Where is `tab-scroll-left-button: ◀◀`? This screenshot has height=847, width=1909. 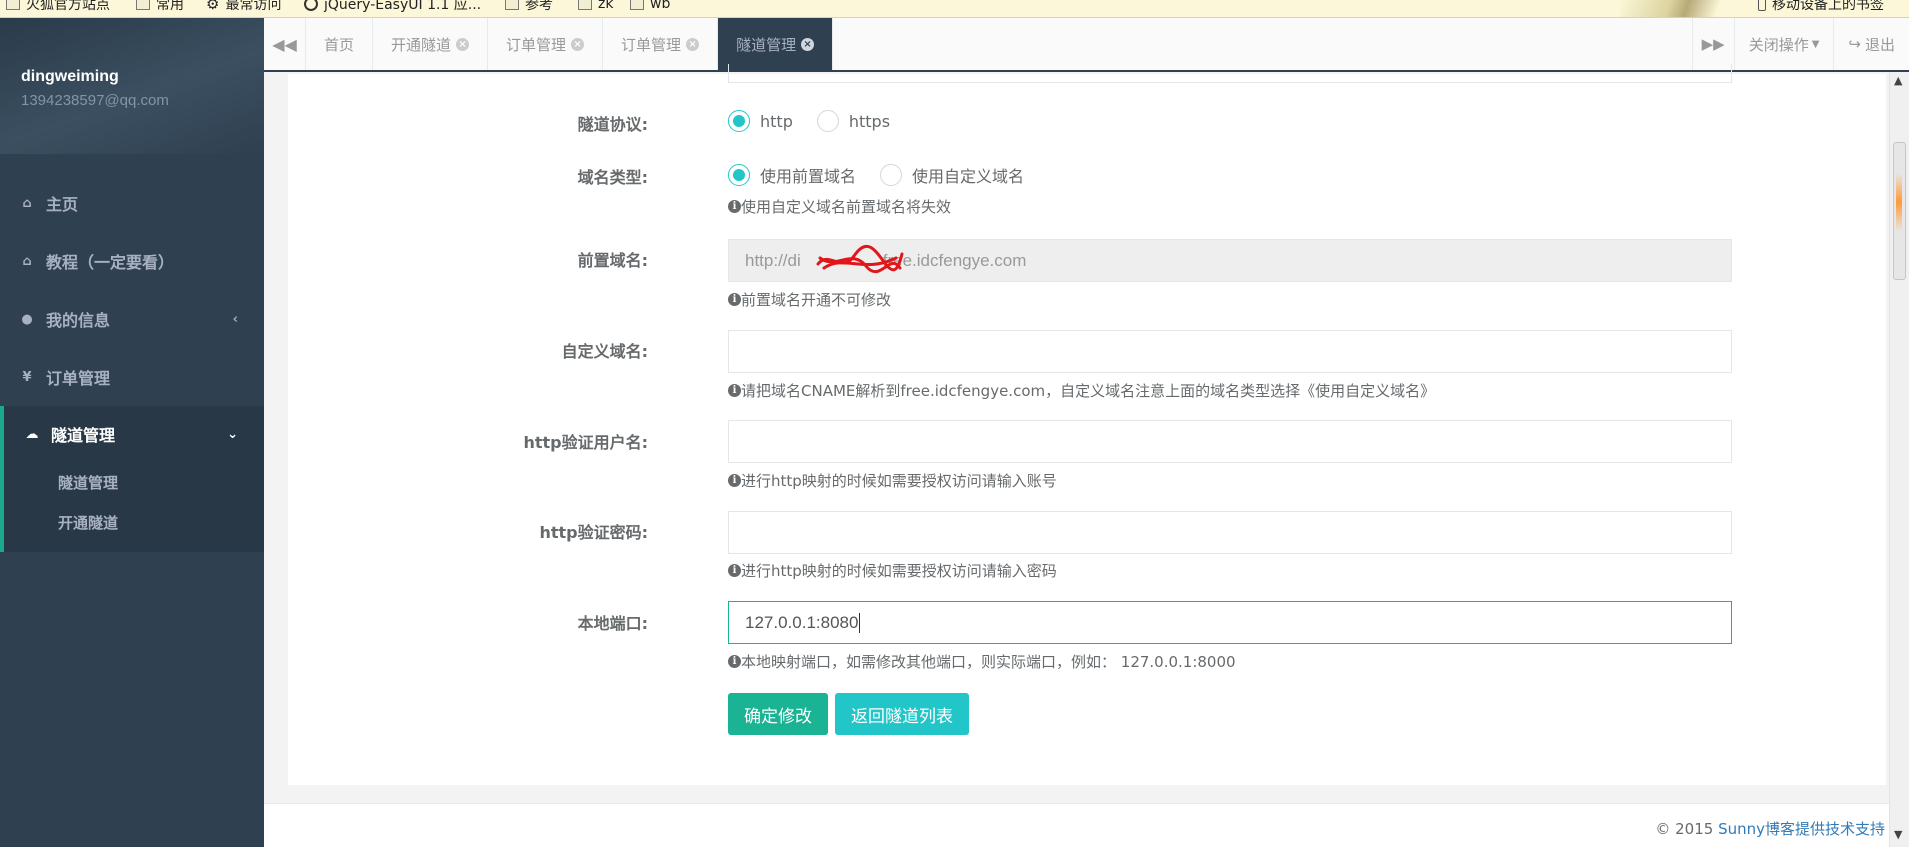 tab-scroll-left-button: ◀◀ is located at coordinates (285, 44).